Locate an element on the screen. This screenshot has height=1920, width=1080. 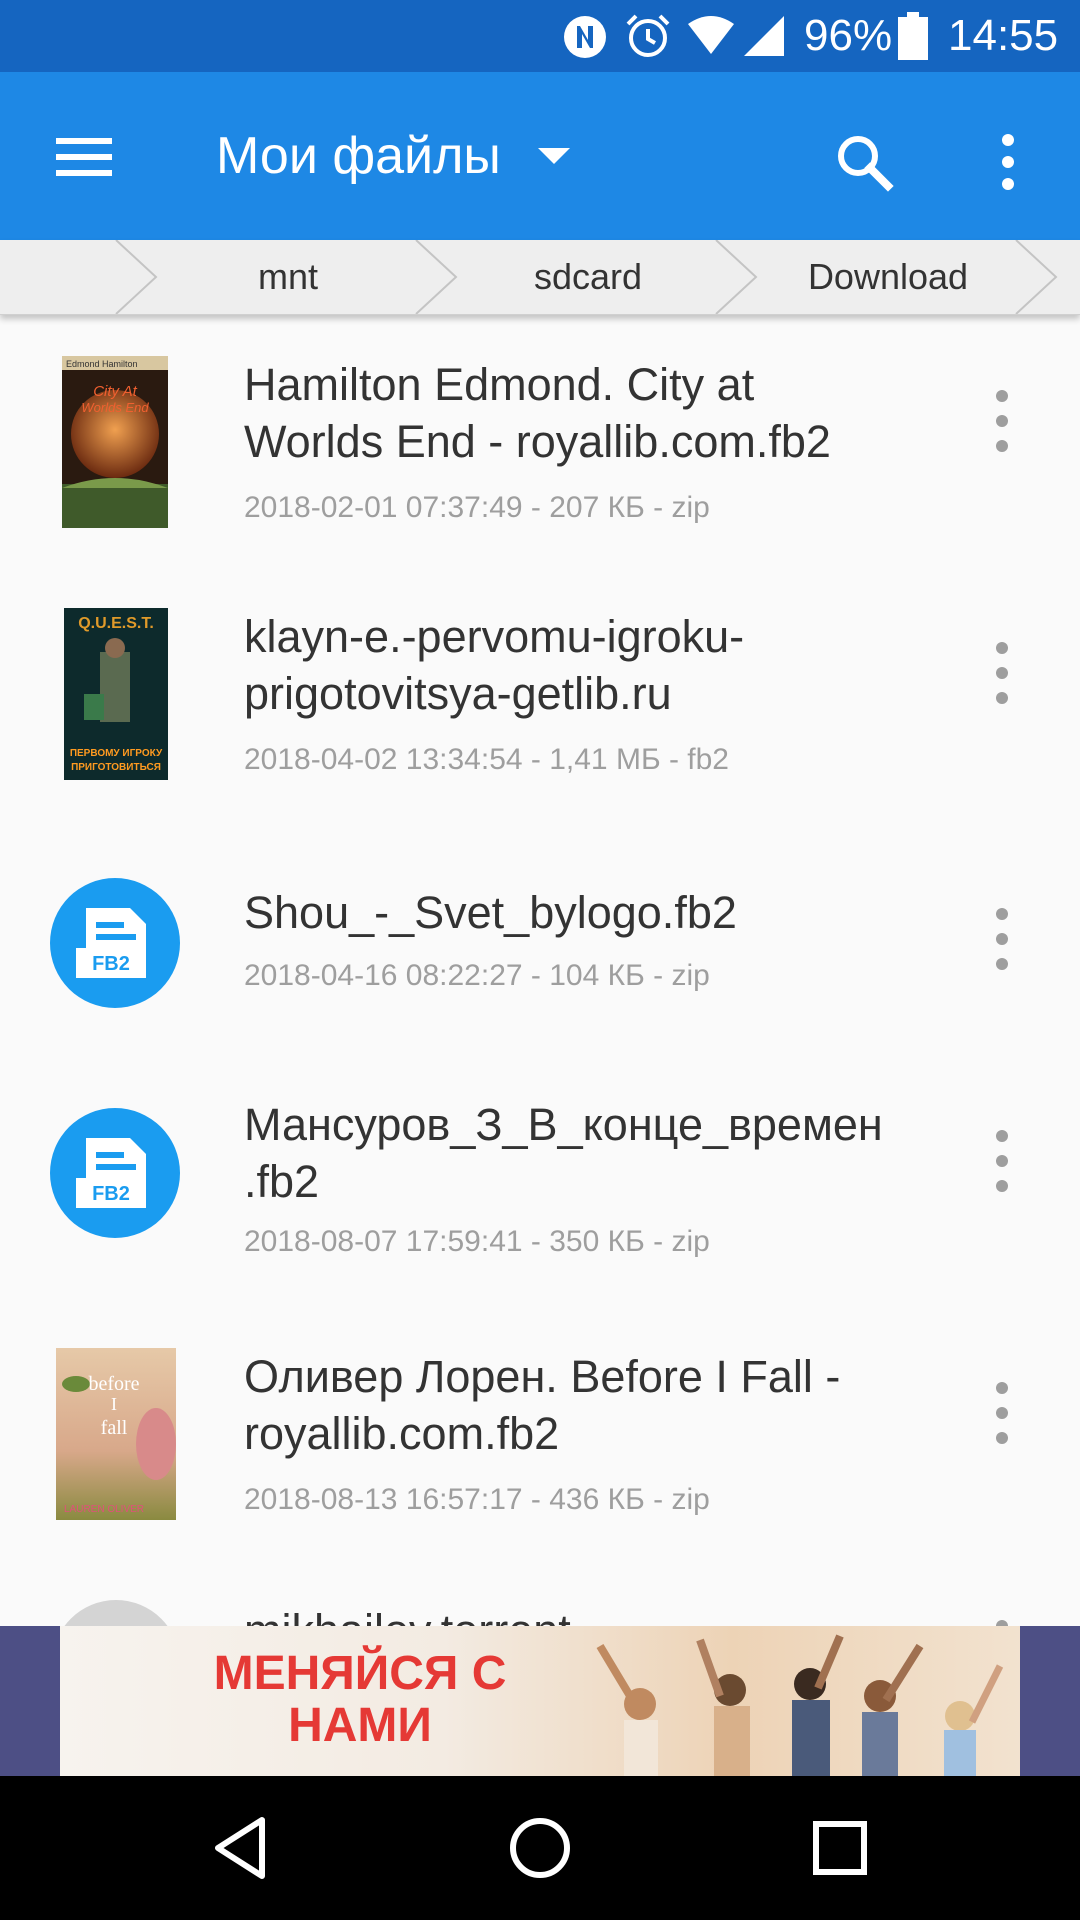
ad-people-illustration is located at coordinates (800, 1705).